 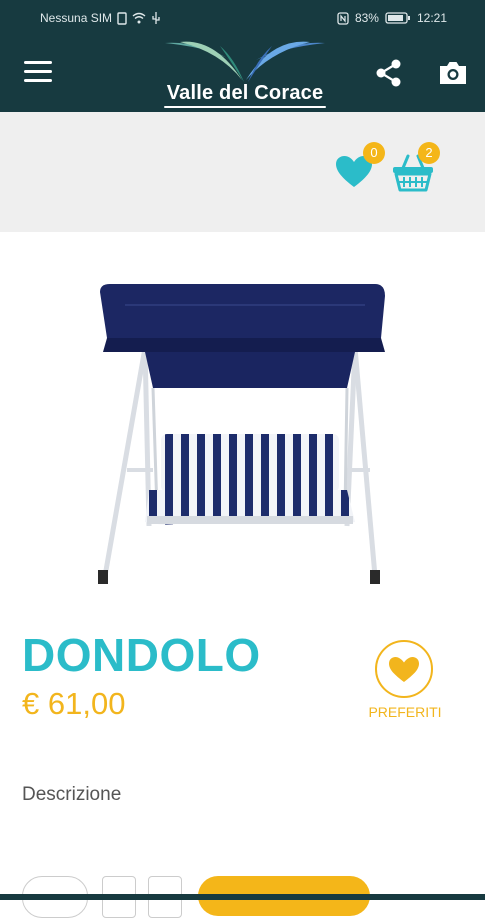 I want to click on bottom-edge, so click(x=242, y=897).